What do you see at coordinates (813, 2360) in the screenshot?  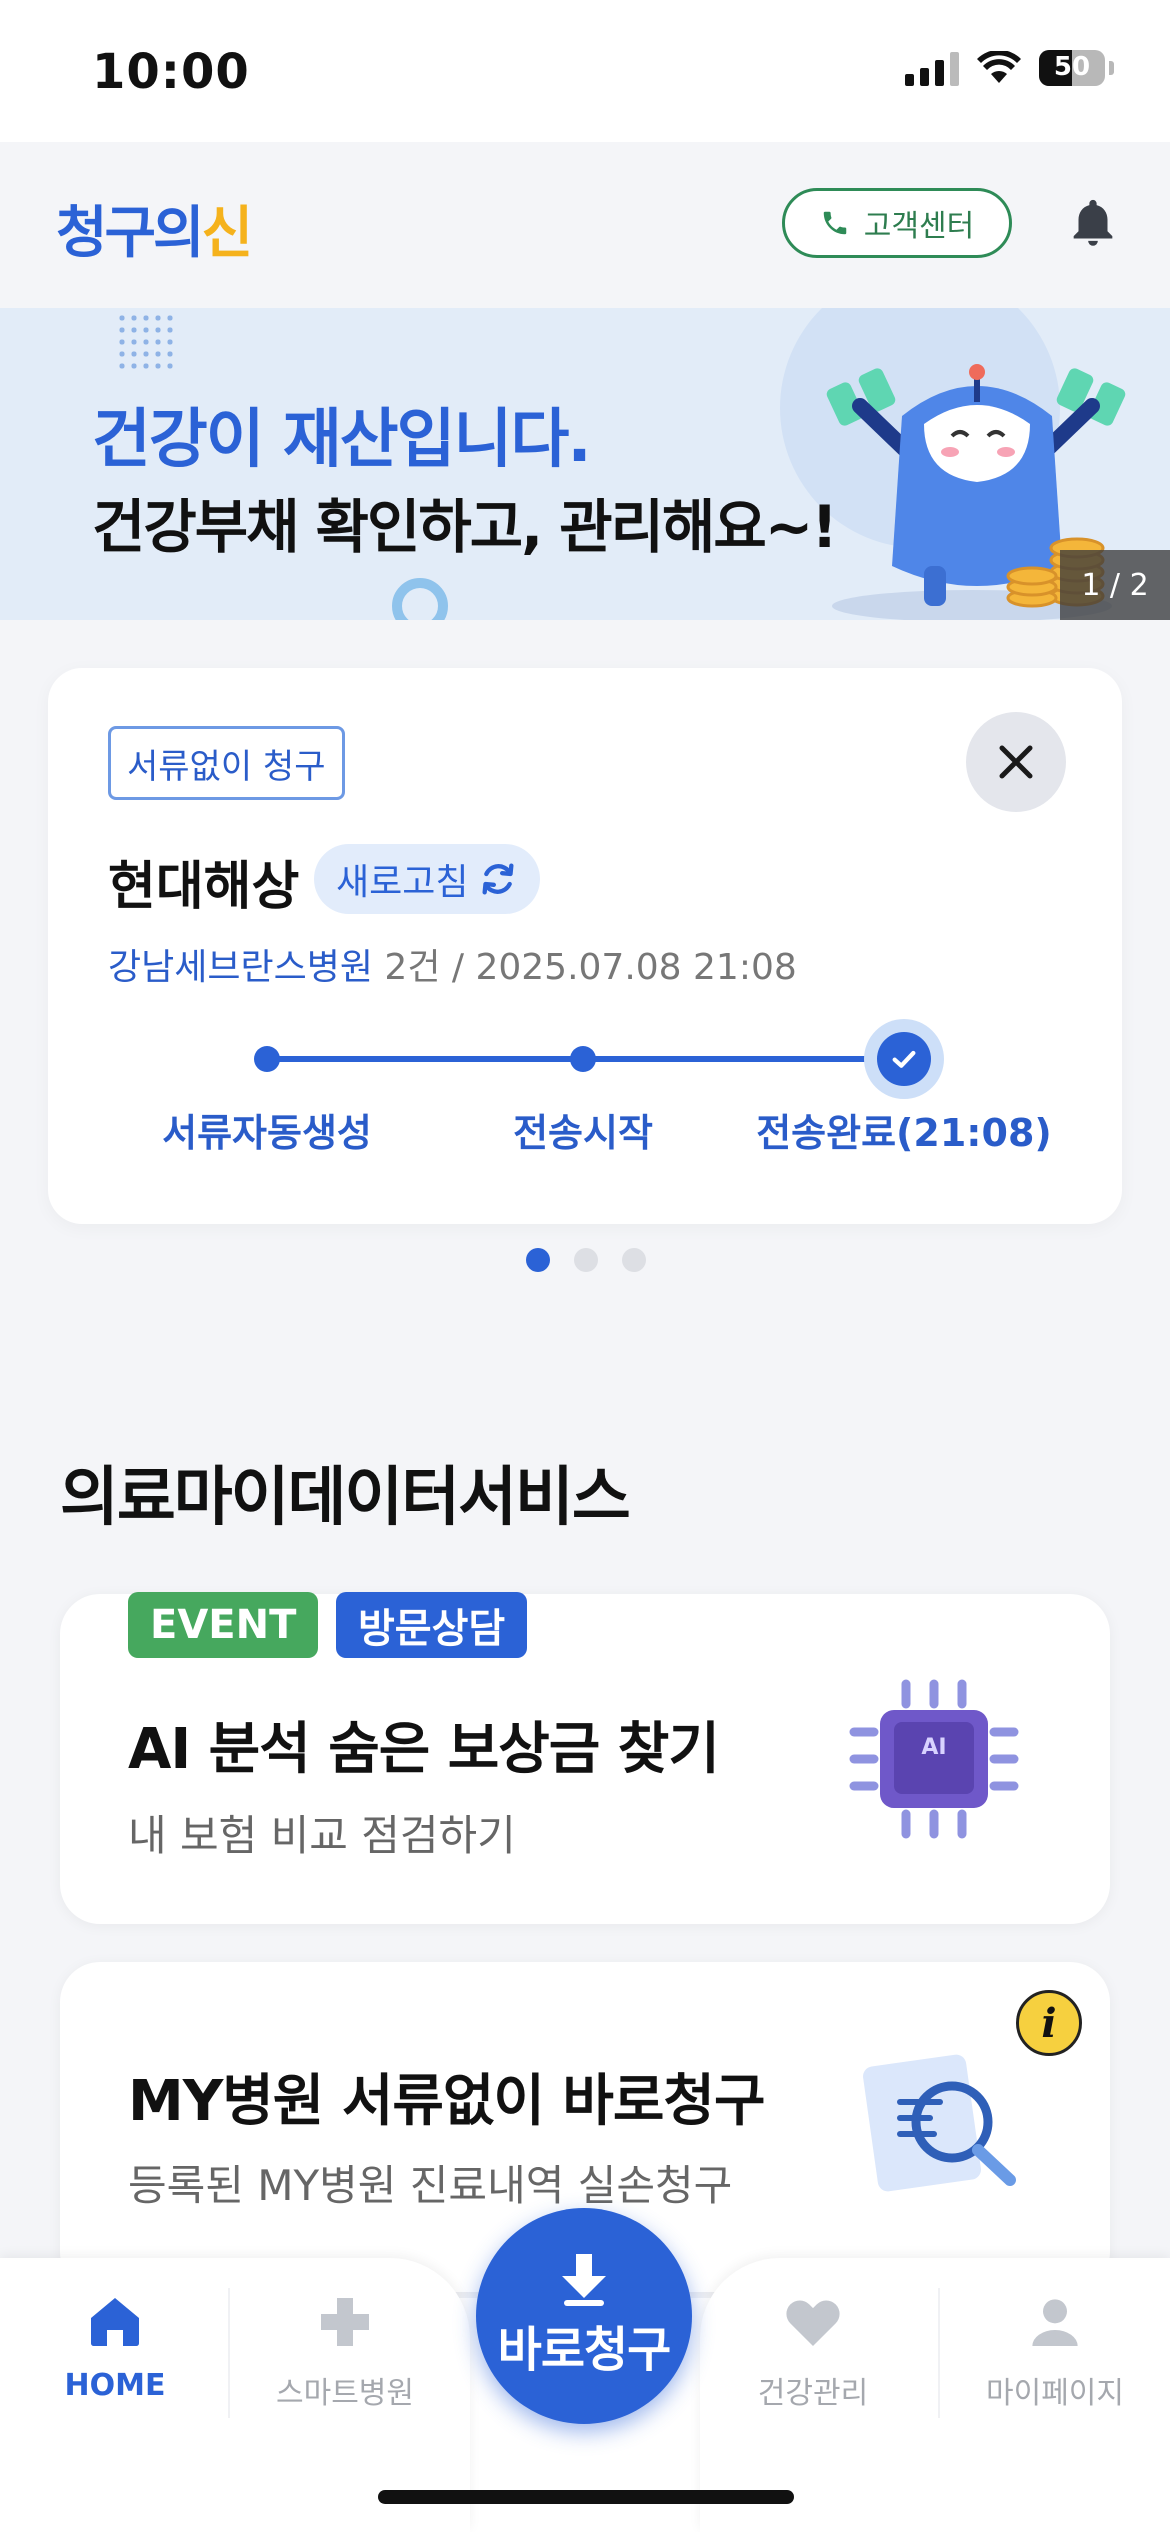 I see `nav-item-health: 건강관리` at bounding box center [813, 2360].